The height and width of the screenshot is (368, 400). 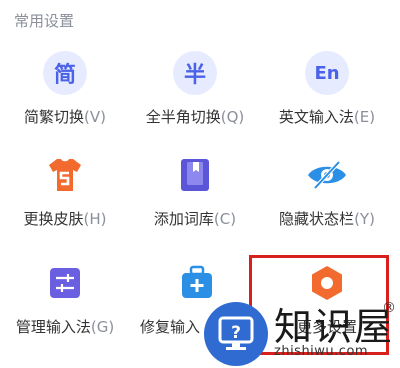 I want to click on sliders-icon, so click(x=65, y=283).